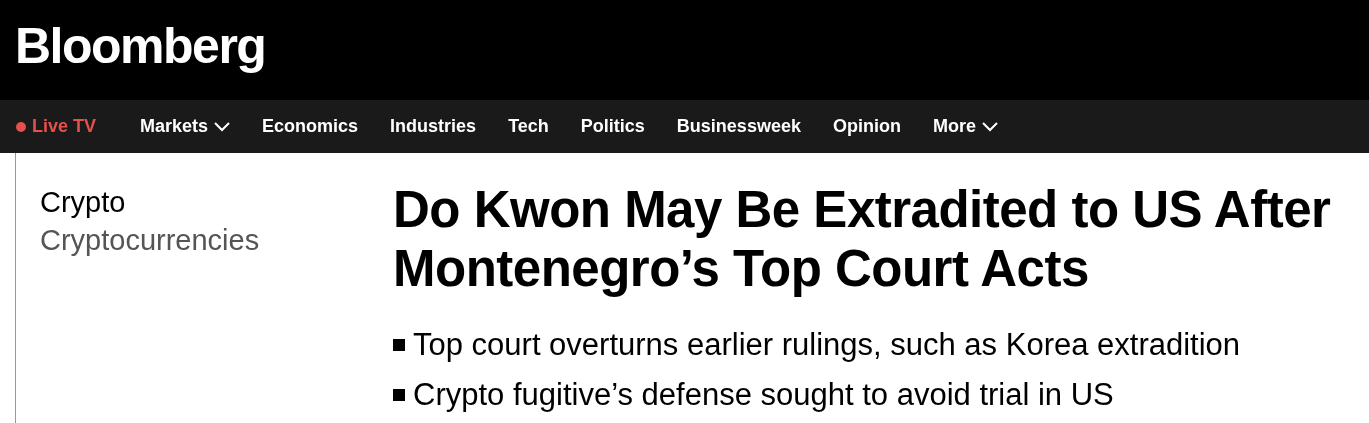 The image size is (1369, 423). Describe the element at coordinates (185, 126) in the screenshot. I see `nav-menu: Markets` at that location.